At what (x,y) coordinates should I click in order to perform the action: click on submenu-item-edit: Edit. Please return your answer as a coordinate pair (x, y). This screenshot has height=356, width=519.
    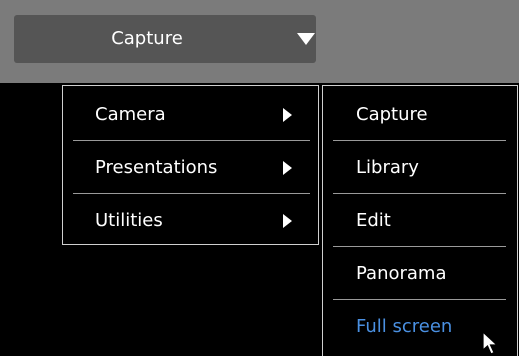
    Looking at the image, I should click on (419, 220).